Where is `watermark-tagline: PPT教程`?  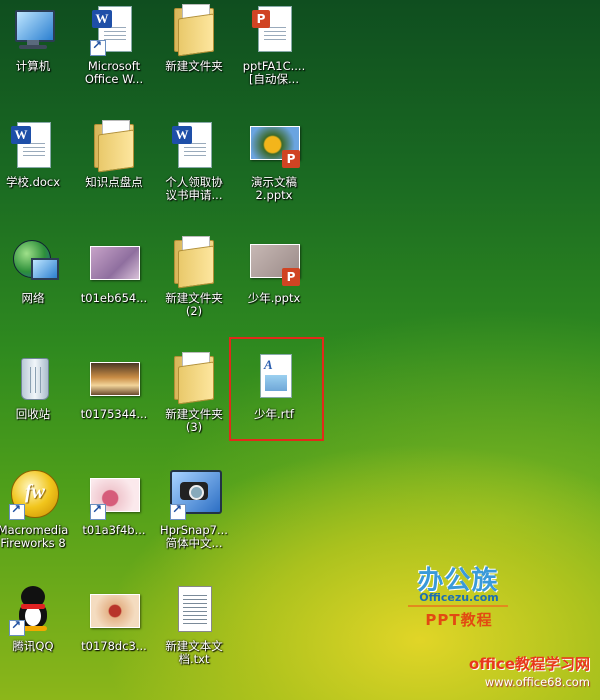 watermark-tagline: PPT教程 is located at coordinates (459, 620).